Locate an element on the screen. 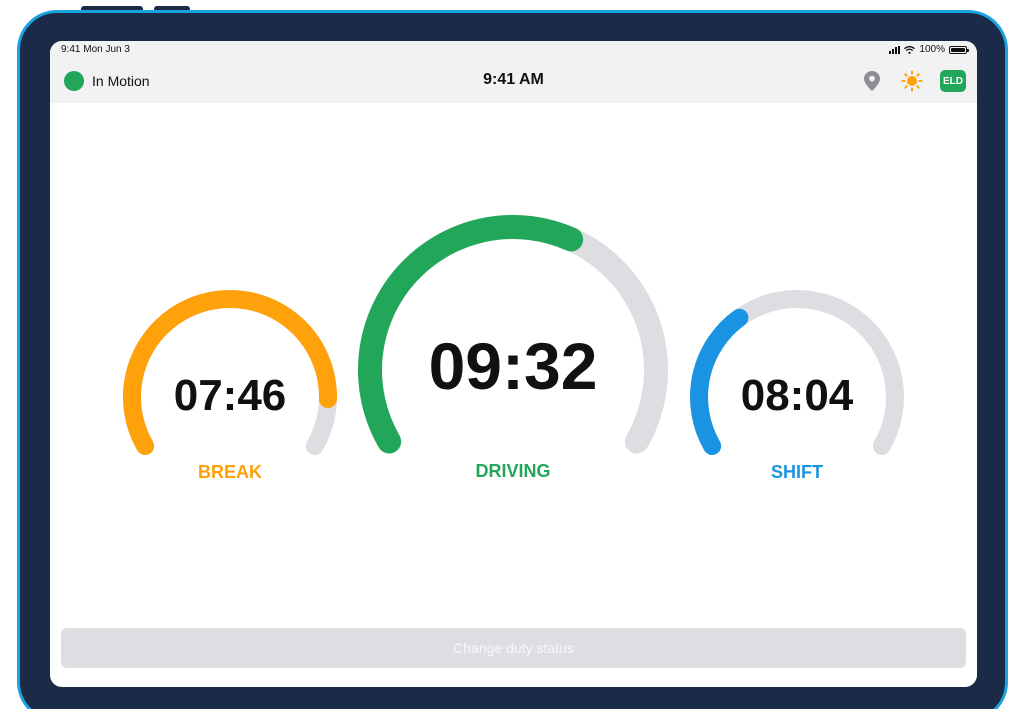  driving-time: 09:32 is located at coordinates (513, 366).